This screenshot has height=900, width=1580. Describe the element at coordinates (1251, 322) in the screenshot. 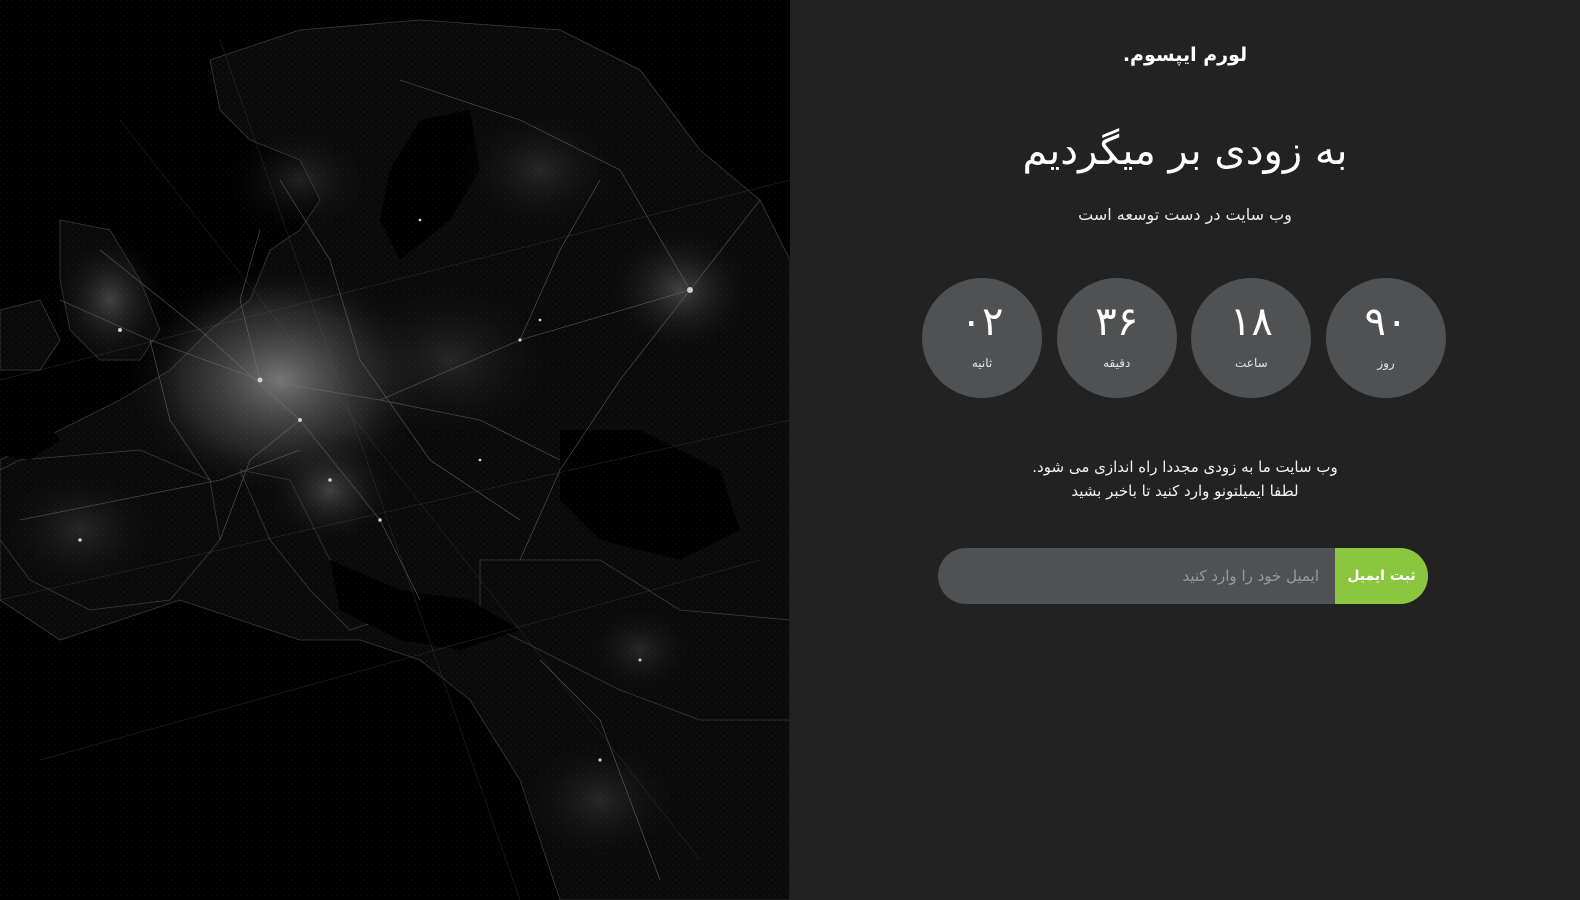

I see `countdown-hours-value: ۱۸` at that location.